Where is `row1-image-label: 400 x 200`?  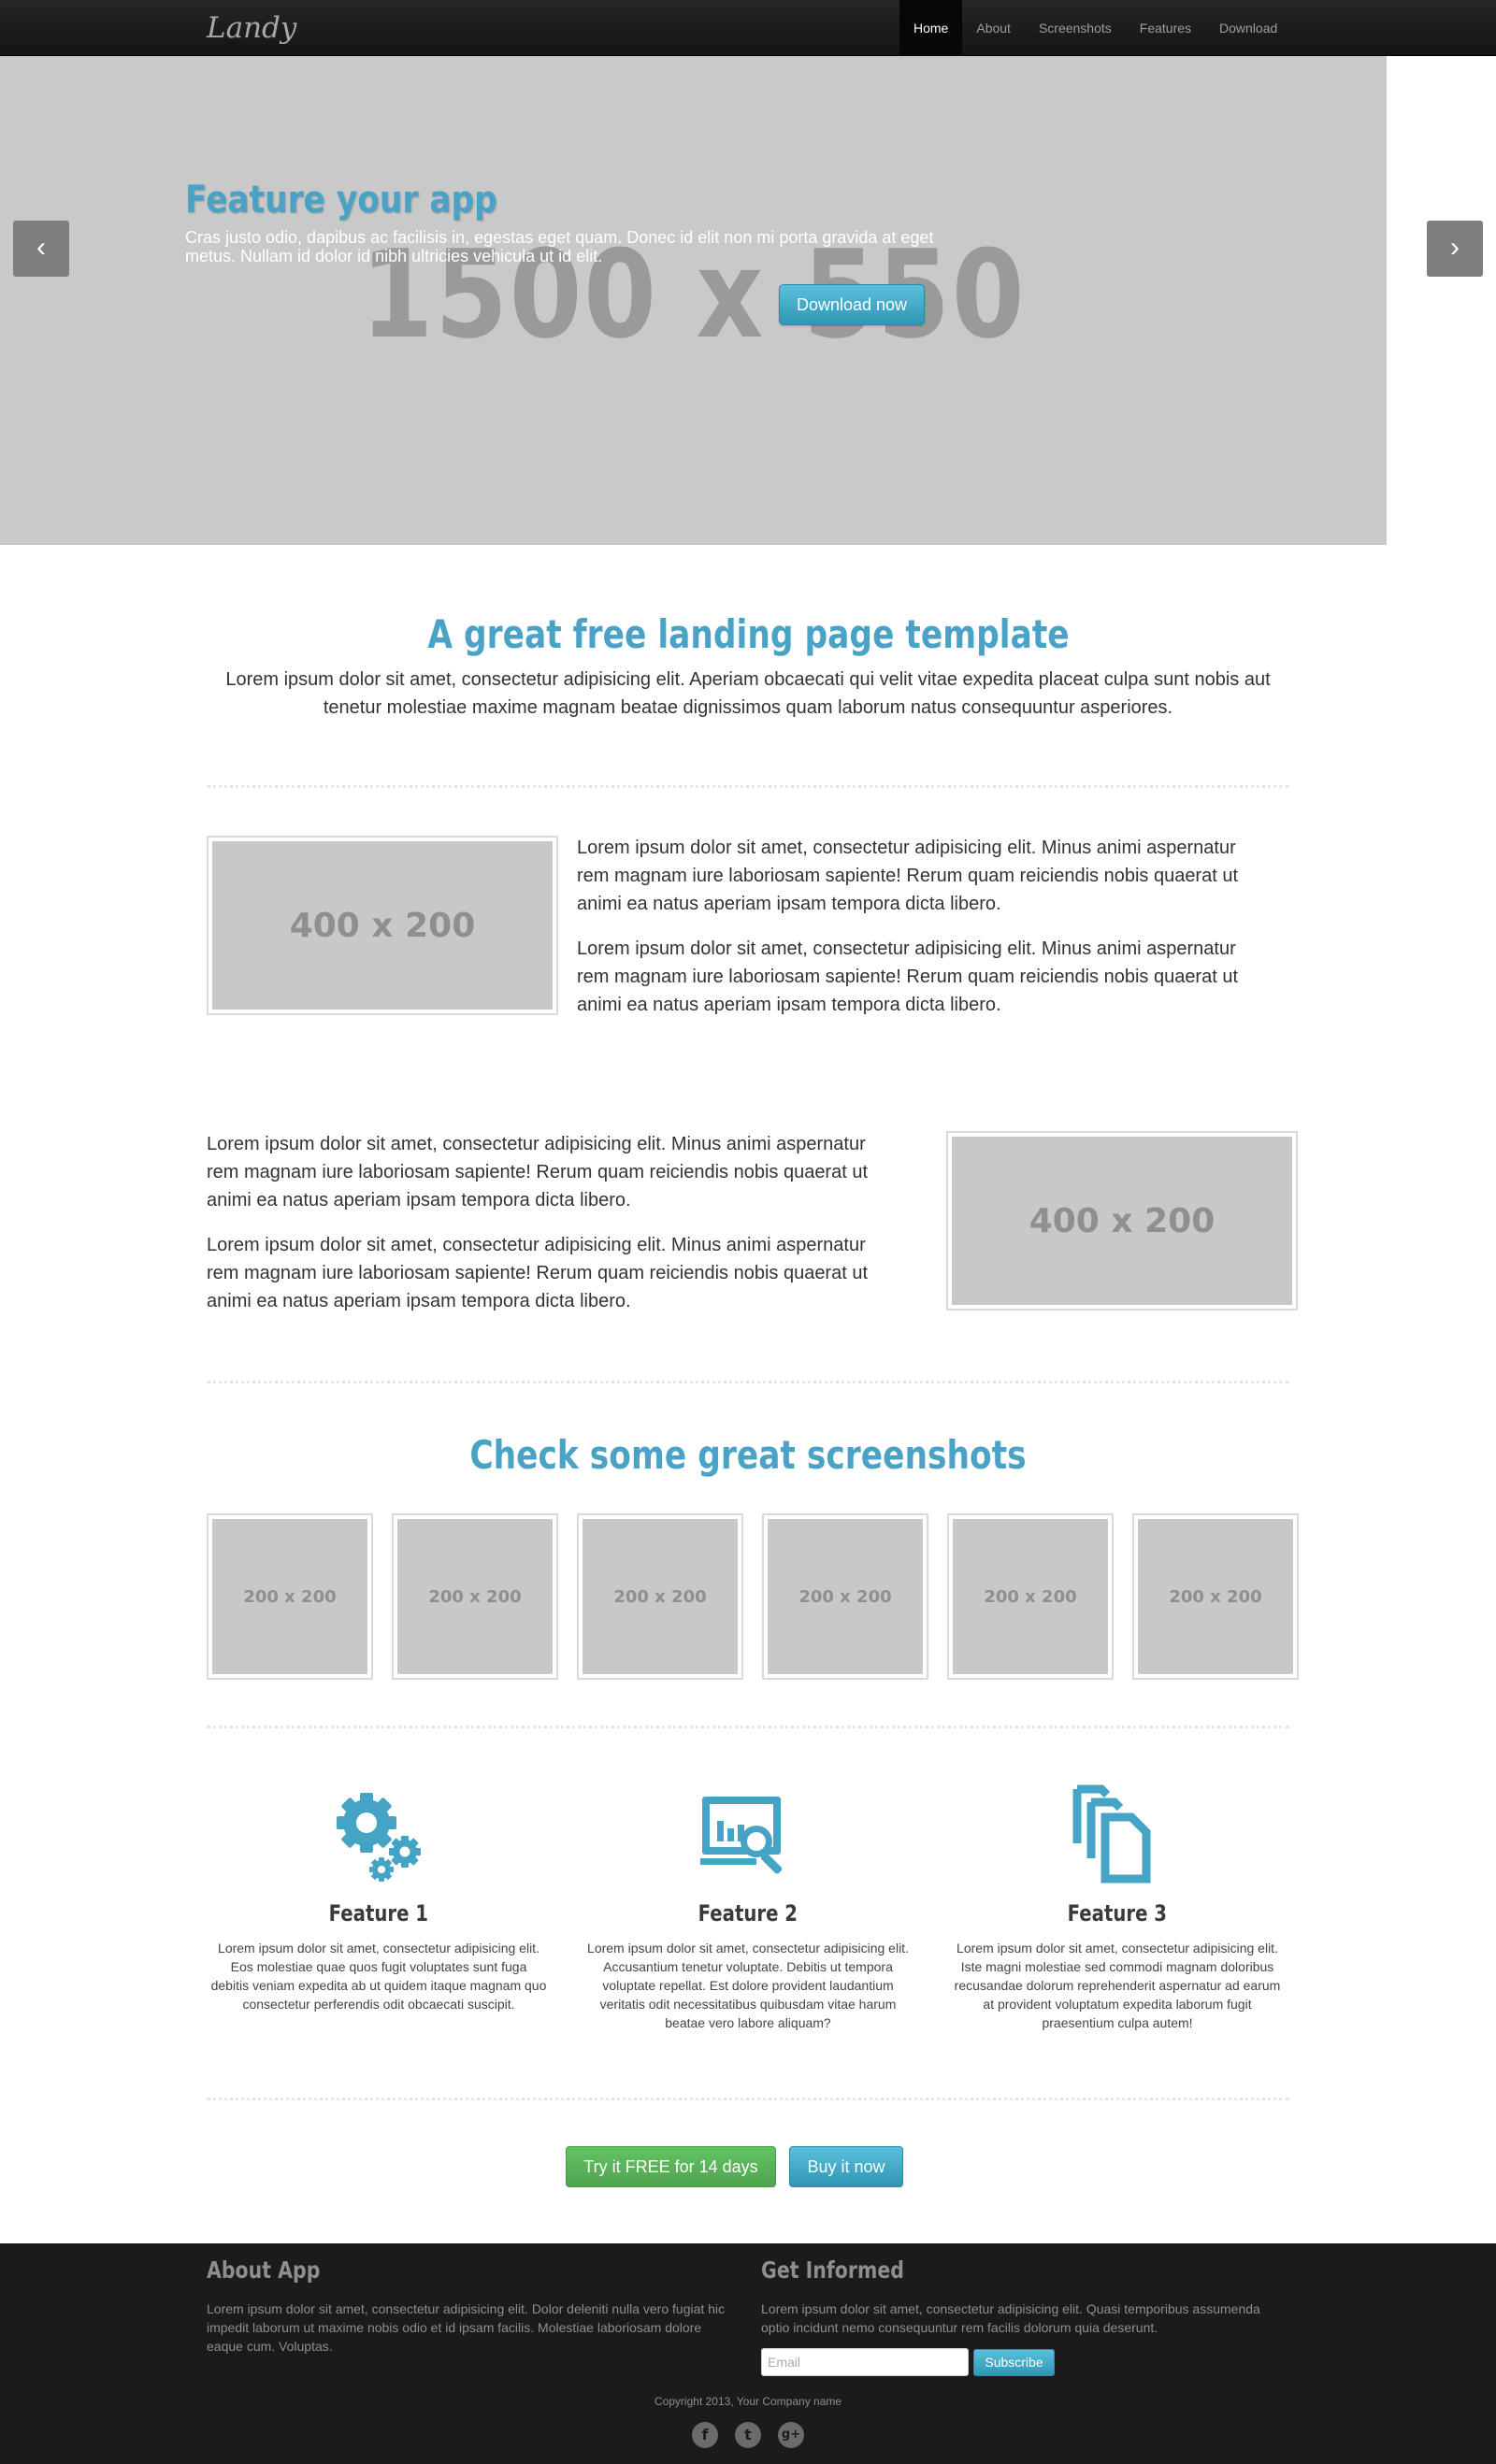 row1-image-label: 400 x 200 is located at coordinates (383, 925).